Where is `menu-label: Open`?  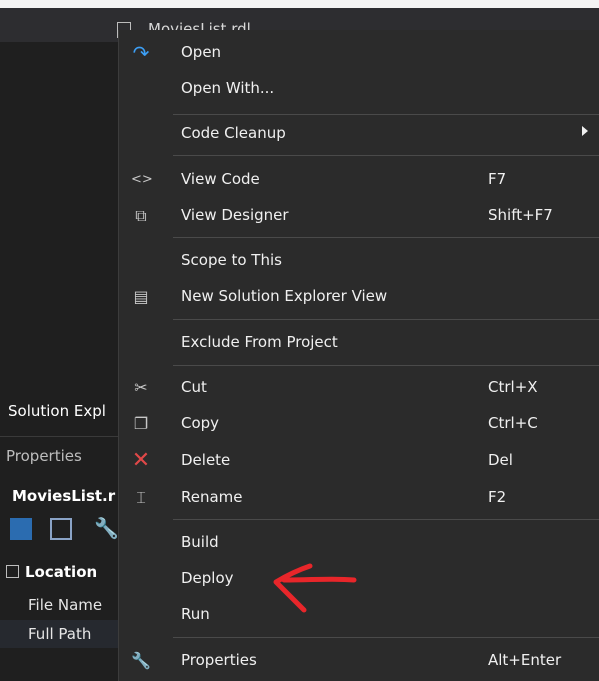 menu-label: Open is located at coordinates (201, 52).